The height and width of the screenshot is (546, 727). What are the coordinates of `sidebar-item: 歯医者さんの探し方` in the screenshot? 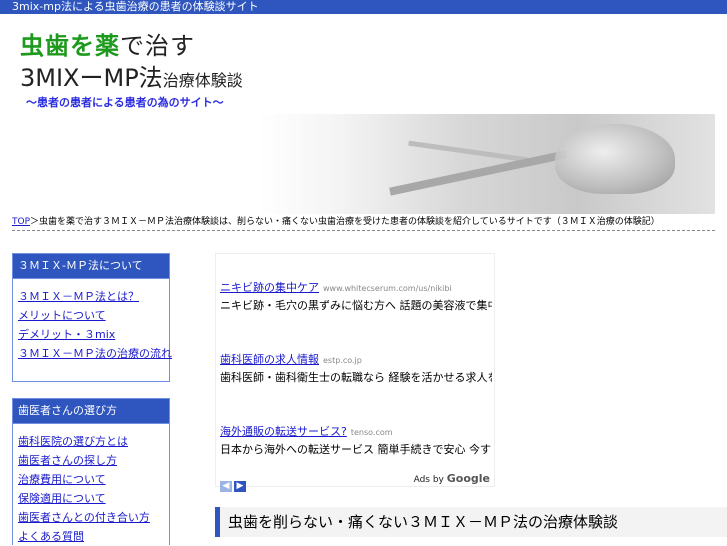 It's located at (93, 460).